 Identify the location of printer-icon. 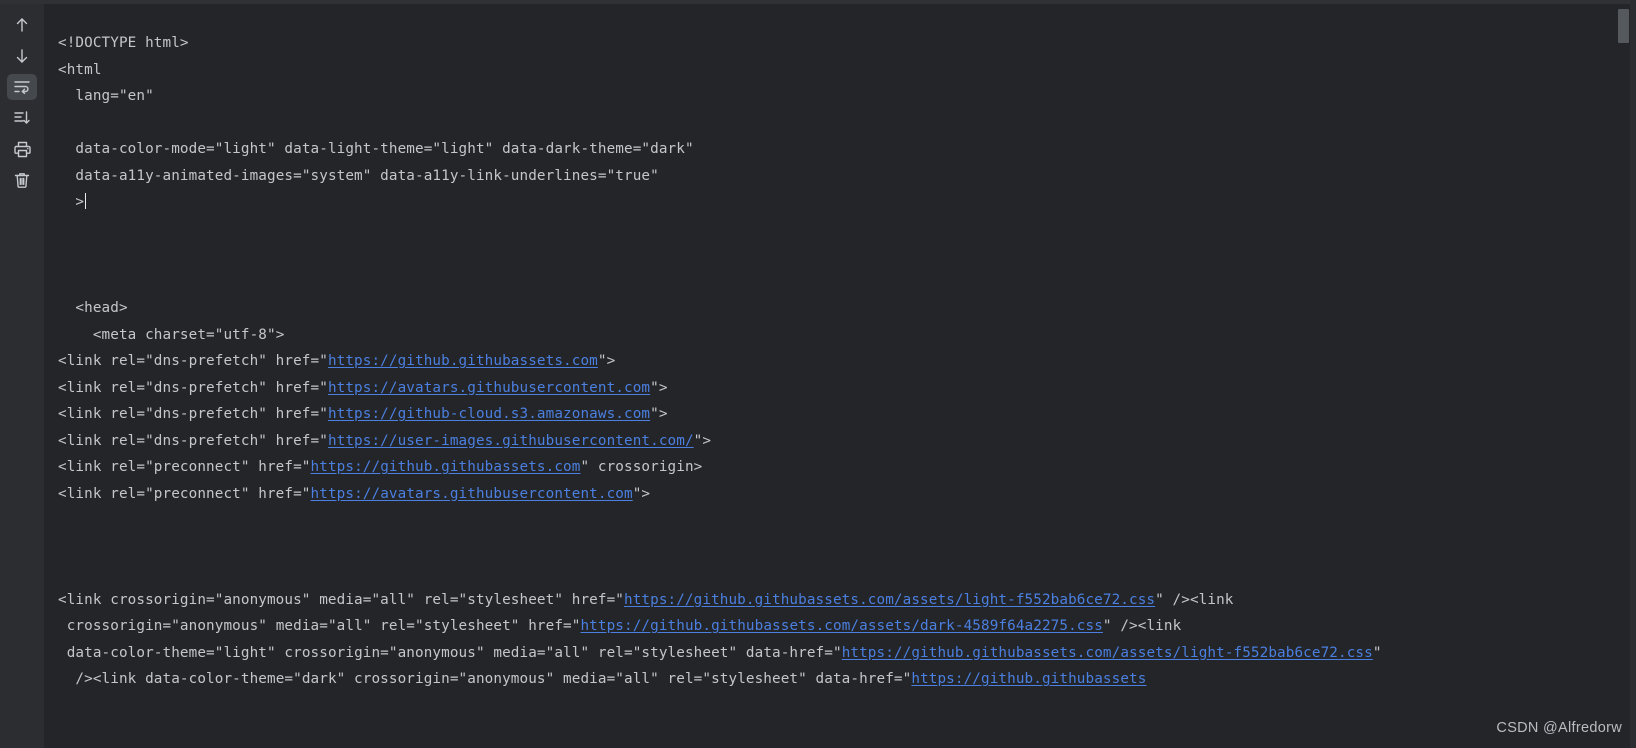
(22, 149).